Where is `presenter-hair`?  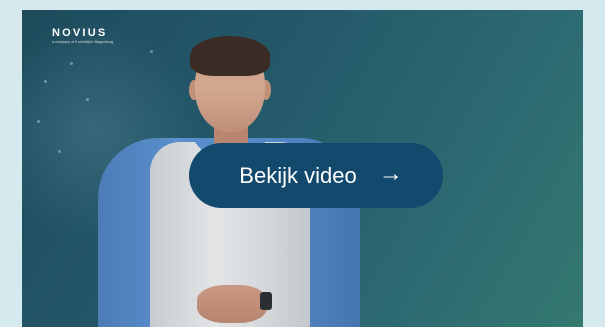
presenter-hair is located at coordinates (230, 56).